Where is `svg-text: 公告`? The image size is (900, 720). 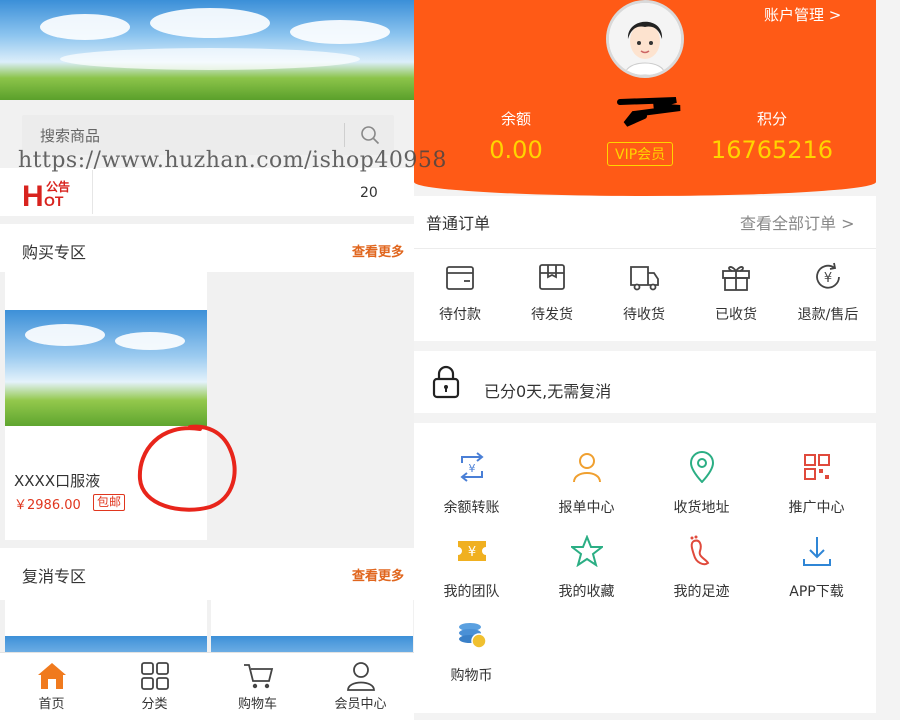 svg-text: 公告 is located at coordinates (58, 186).